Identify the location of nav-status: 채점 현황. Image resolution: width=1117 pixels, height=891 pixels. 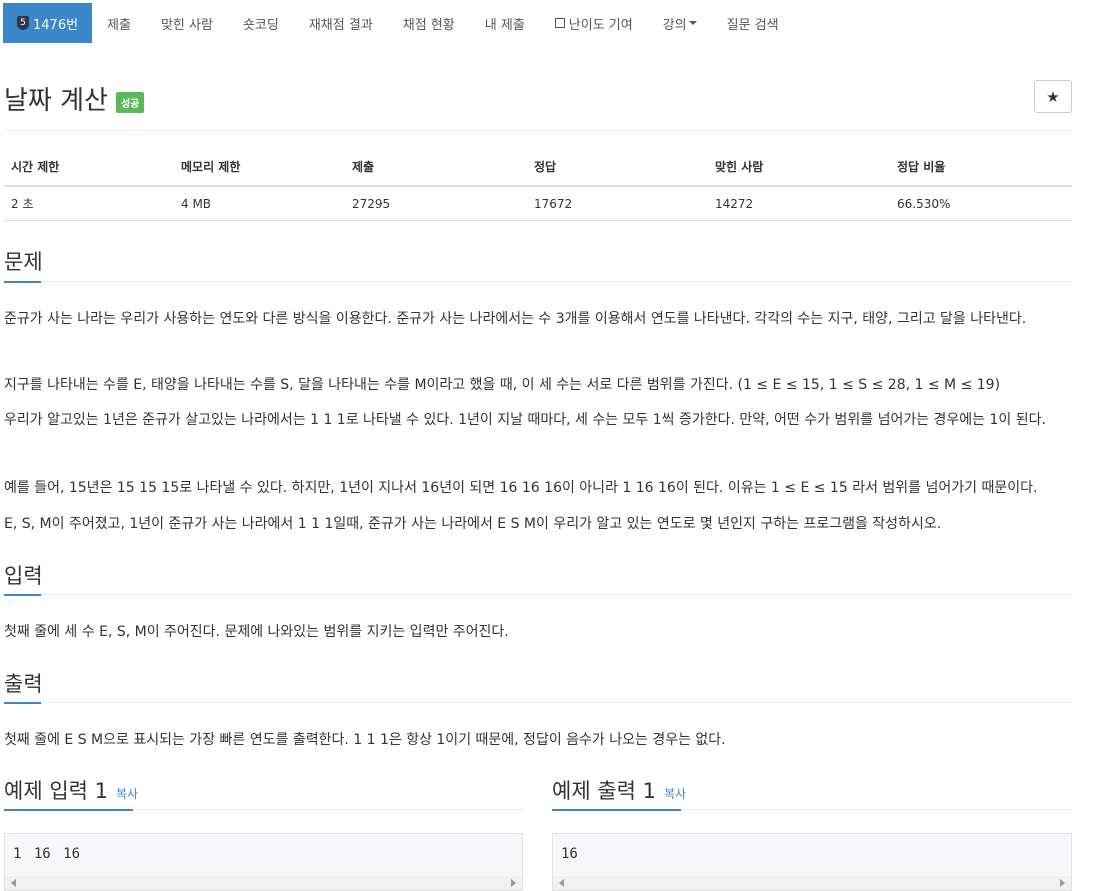
(429, 23).